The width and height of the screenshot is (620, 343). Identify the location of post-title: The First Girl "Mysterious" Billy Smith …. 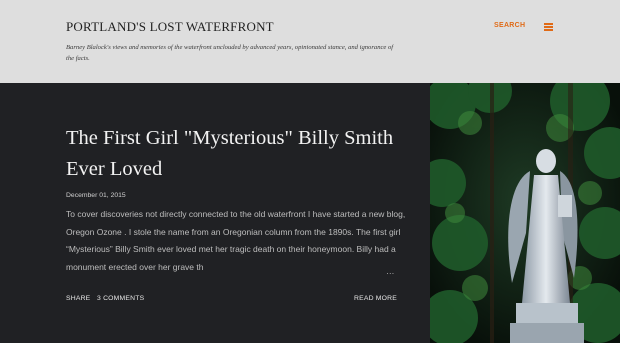
(231, 154).